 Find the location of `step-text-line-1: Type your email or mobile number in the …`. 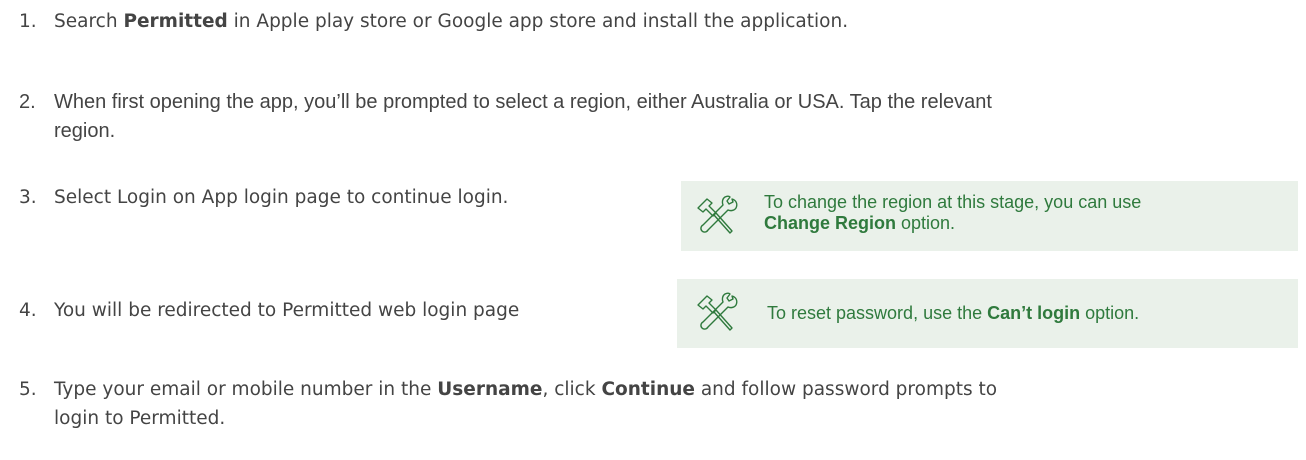

step-text-line-1: Type your email or mobile number in the … is located at coordinates (526, 389).